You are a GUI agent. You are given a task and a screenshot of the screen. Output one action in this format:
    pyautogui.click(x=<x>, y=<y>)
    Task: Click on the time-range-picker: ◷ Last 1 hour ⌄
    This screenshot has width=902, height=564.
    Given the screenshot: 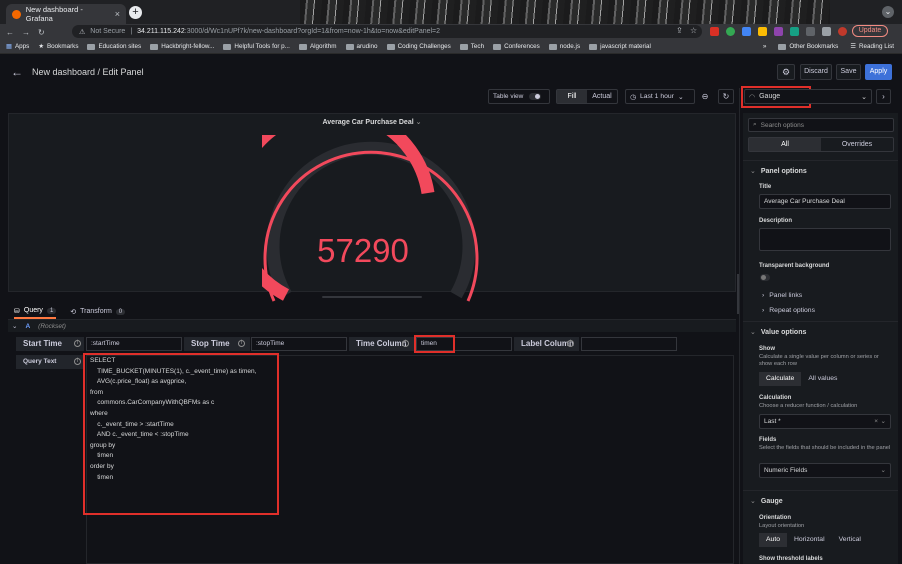 What is the action you would take?
    pyautogui.click(x=660, y=96)
    